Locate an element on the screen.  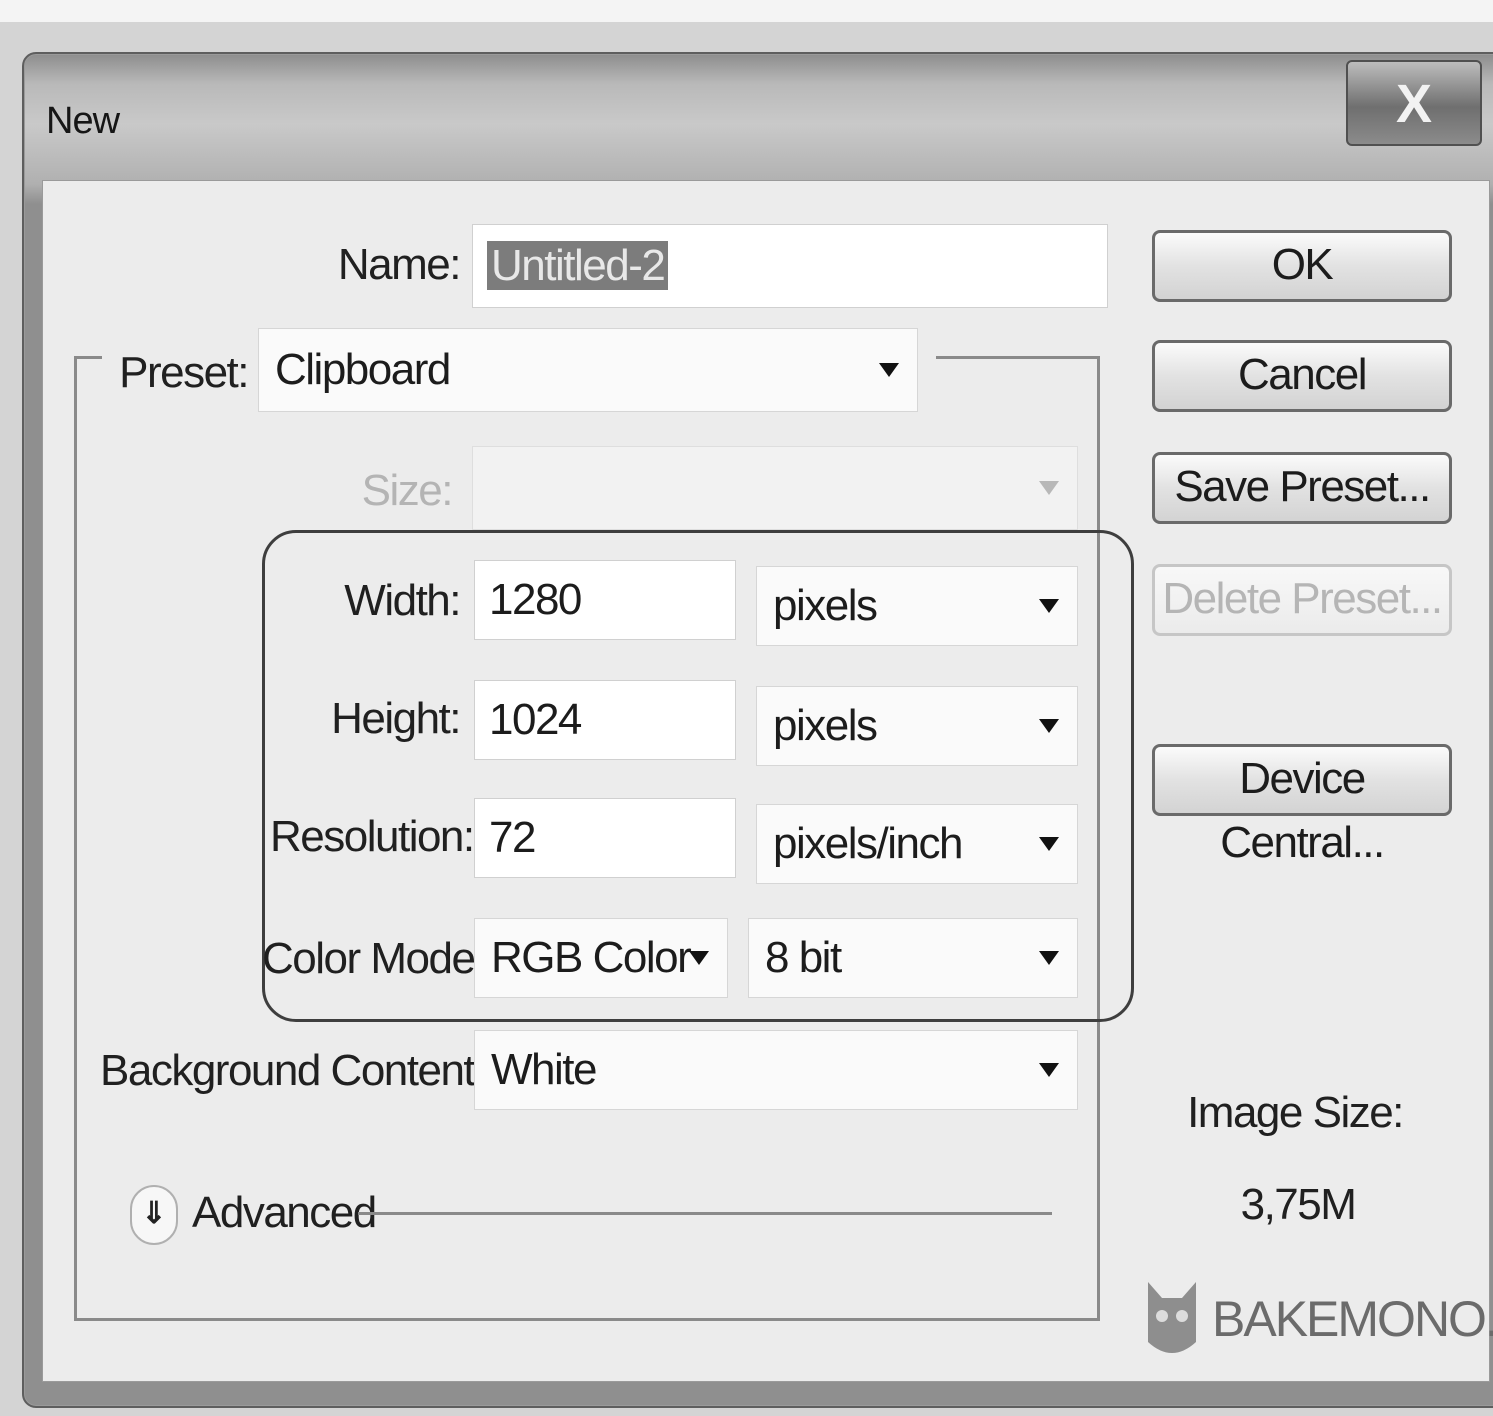
color-mode-select: RGB Color is located at coordinates (601, 958).